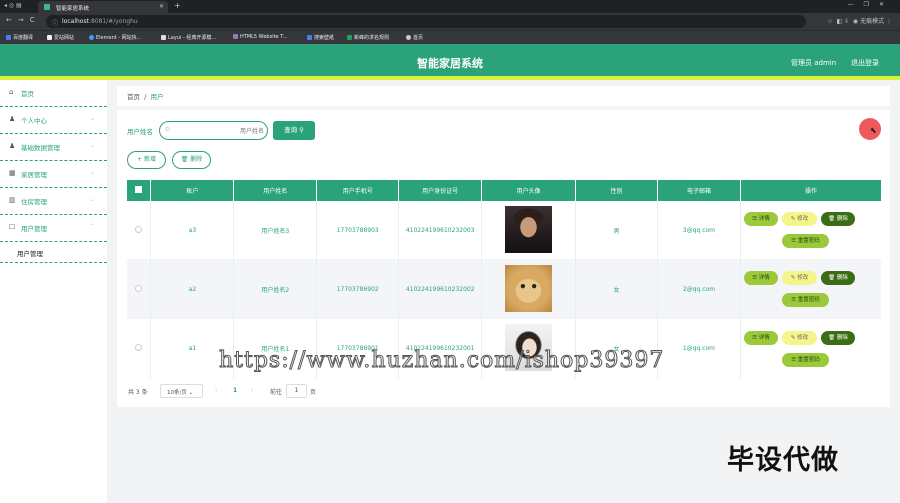 Image resolution: width=900 pixels, height=503 pixels. I want to click on select-all-checkbox, so click(139, 190).